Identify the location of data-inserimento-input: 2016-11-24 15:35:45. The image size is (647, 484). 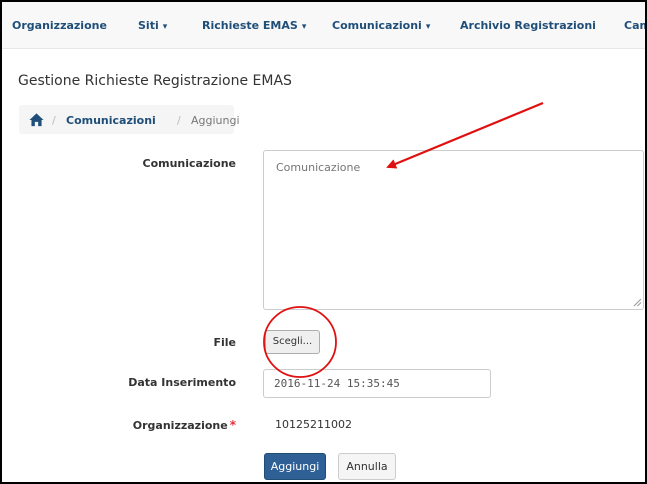
(377, 383).